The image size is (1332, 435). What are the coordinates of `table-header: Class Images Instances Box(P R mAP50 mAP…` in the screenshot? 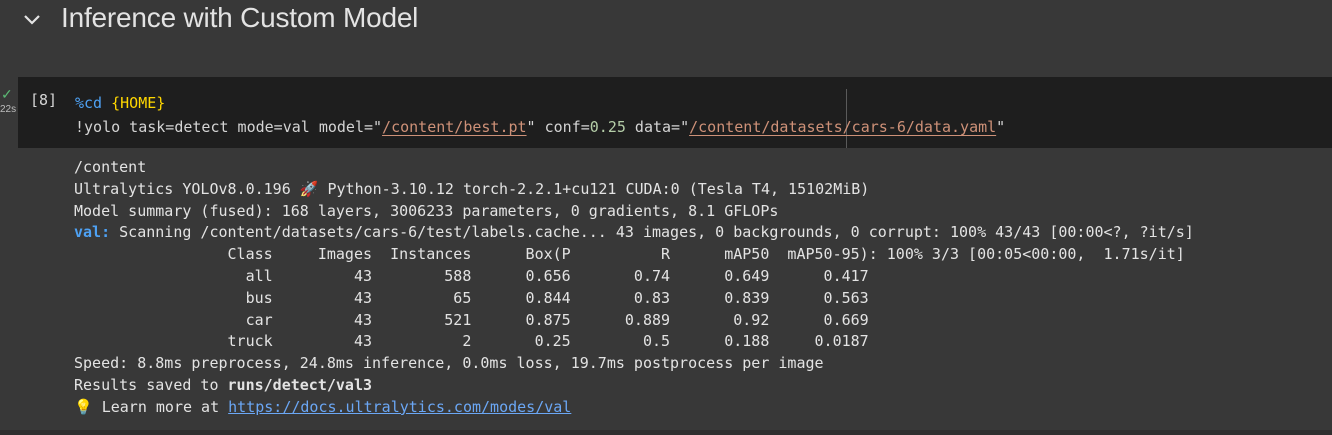 It's located at (629, 254).